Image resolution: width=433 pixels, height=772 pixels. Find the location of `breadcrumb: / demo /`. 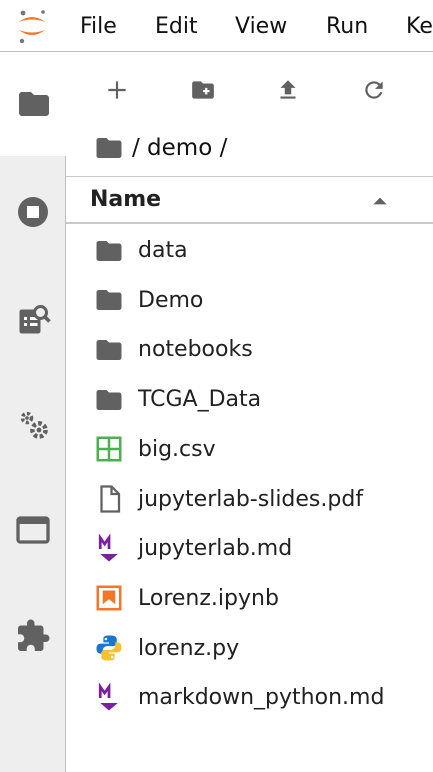

breadcrumb: / demo / is located at coordinates (160, 148).